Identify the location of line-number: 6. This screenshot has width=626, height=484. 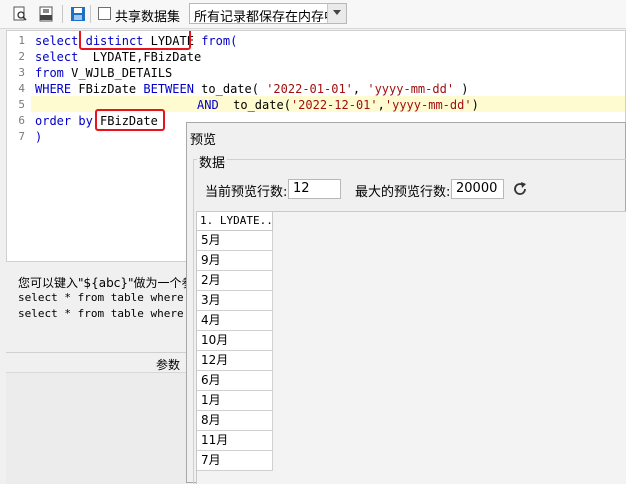
(21, 120).